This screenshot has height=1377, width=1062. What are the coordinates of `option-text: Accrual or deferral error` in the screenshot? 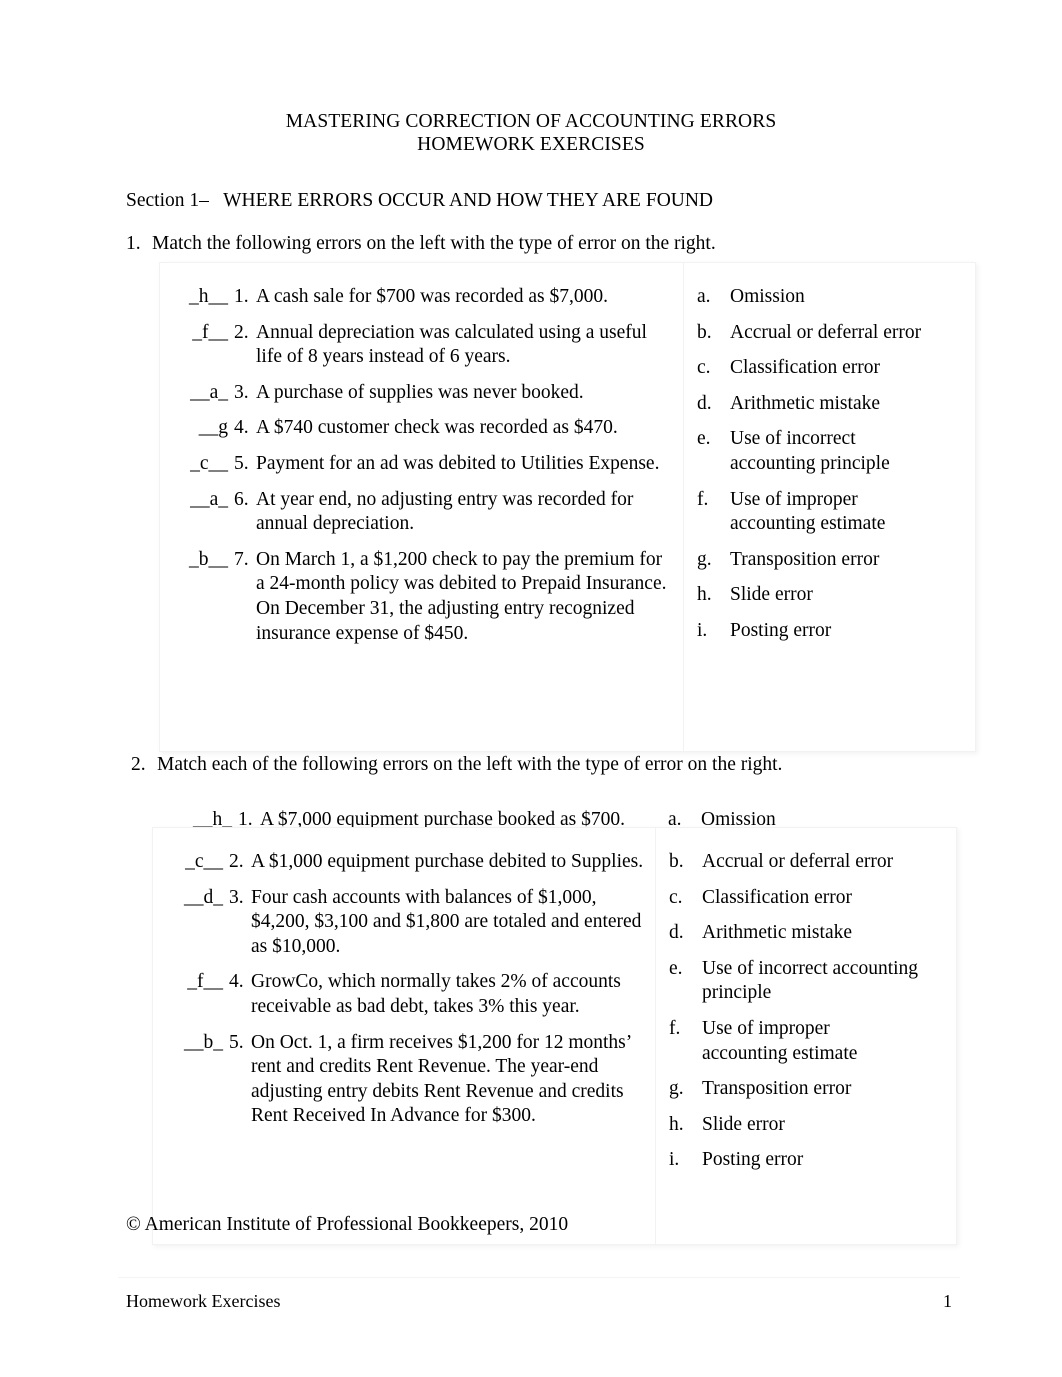 It's located at (826, 332).